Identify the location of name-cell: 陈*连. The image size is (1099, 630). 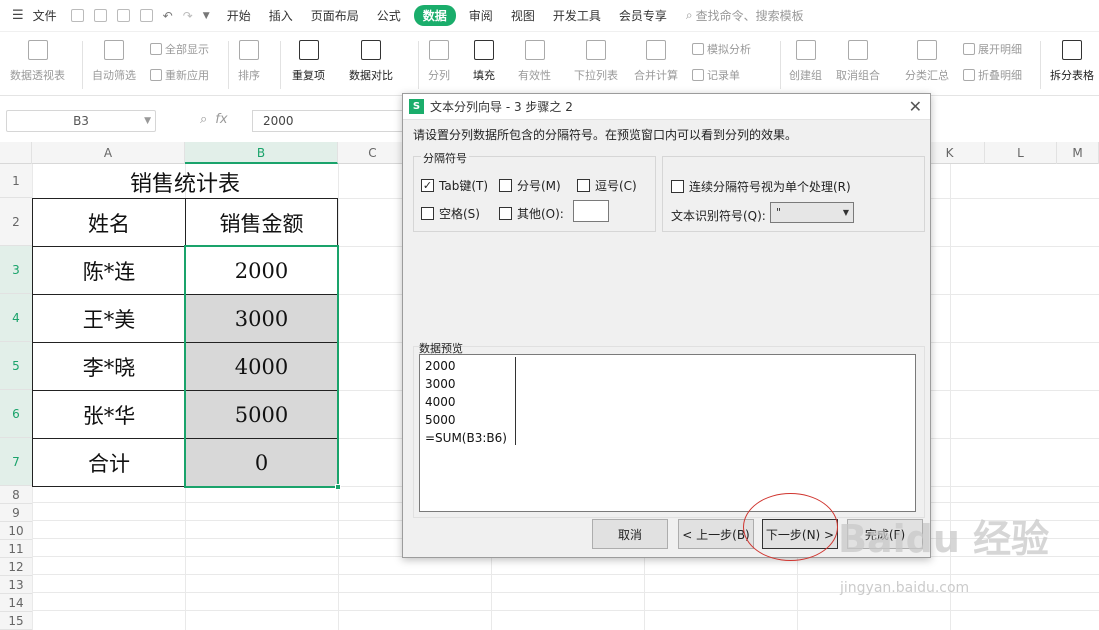
(109, 270).